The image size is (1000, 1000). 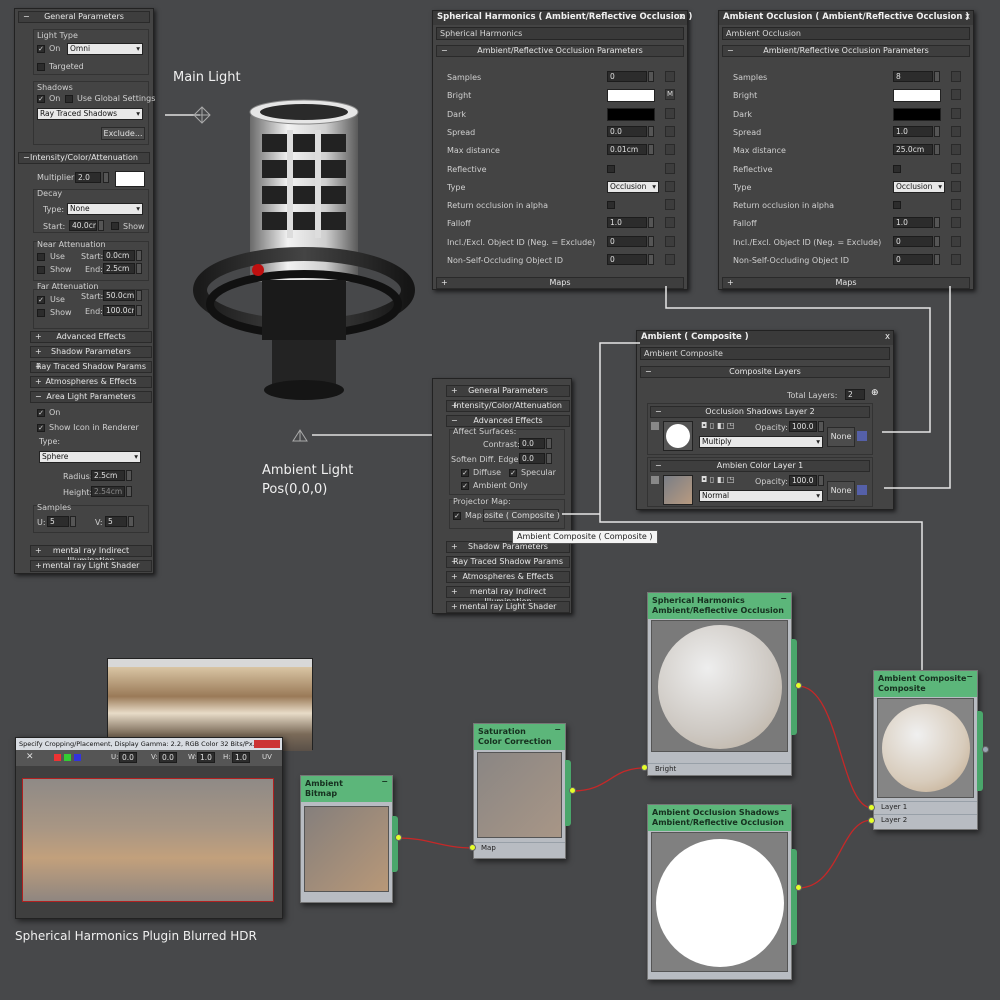 What do you see at coordinates (115, 757) in the screenshot?
I see `u-label: U:` at bounding box center [115, 757].